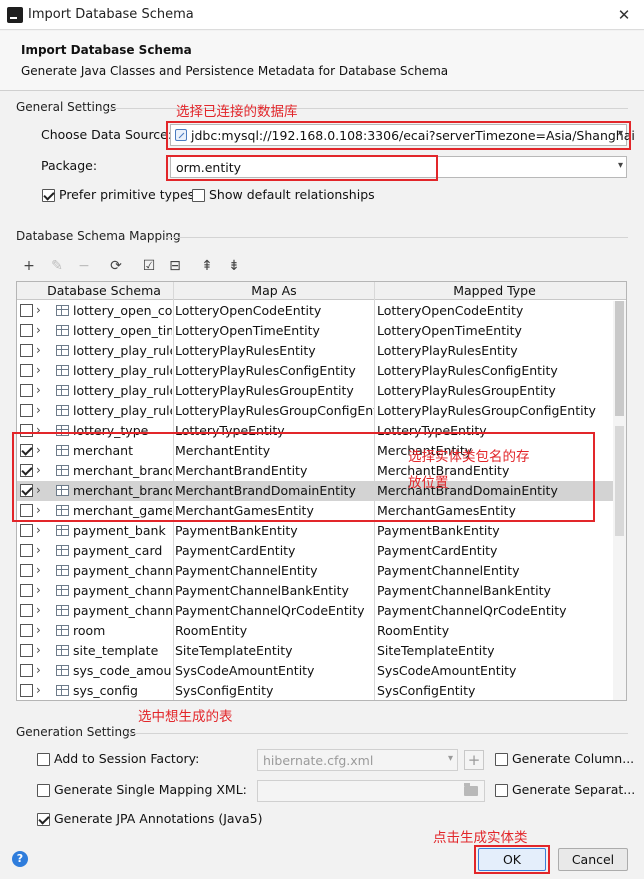  Describe the element at coordinates (274, 470) in the screenshot. I see `map-as-cell: MerchantBrandEntity` at that location.